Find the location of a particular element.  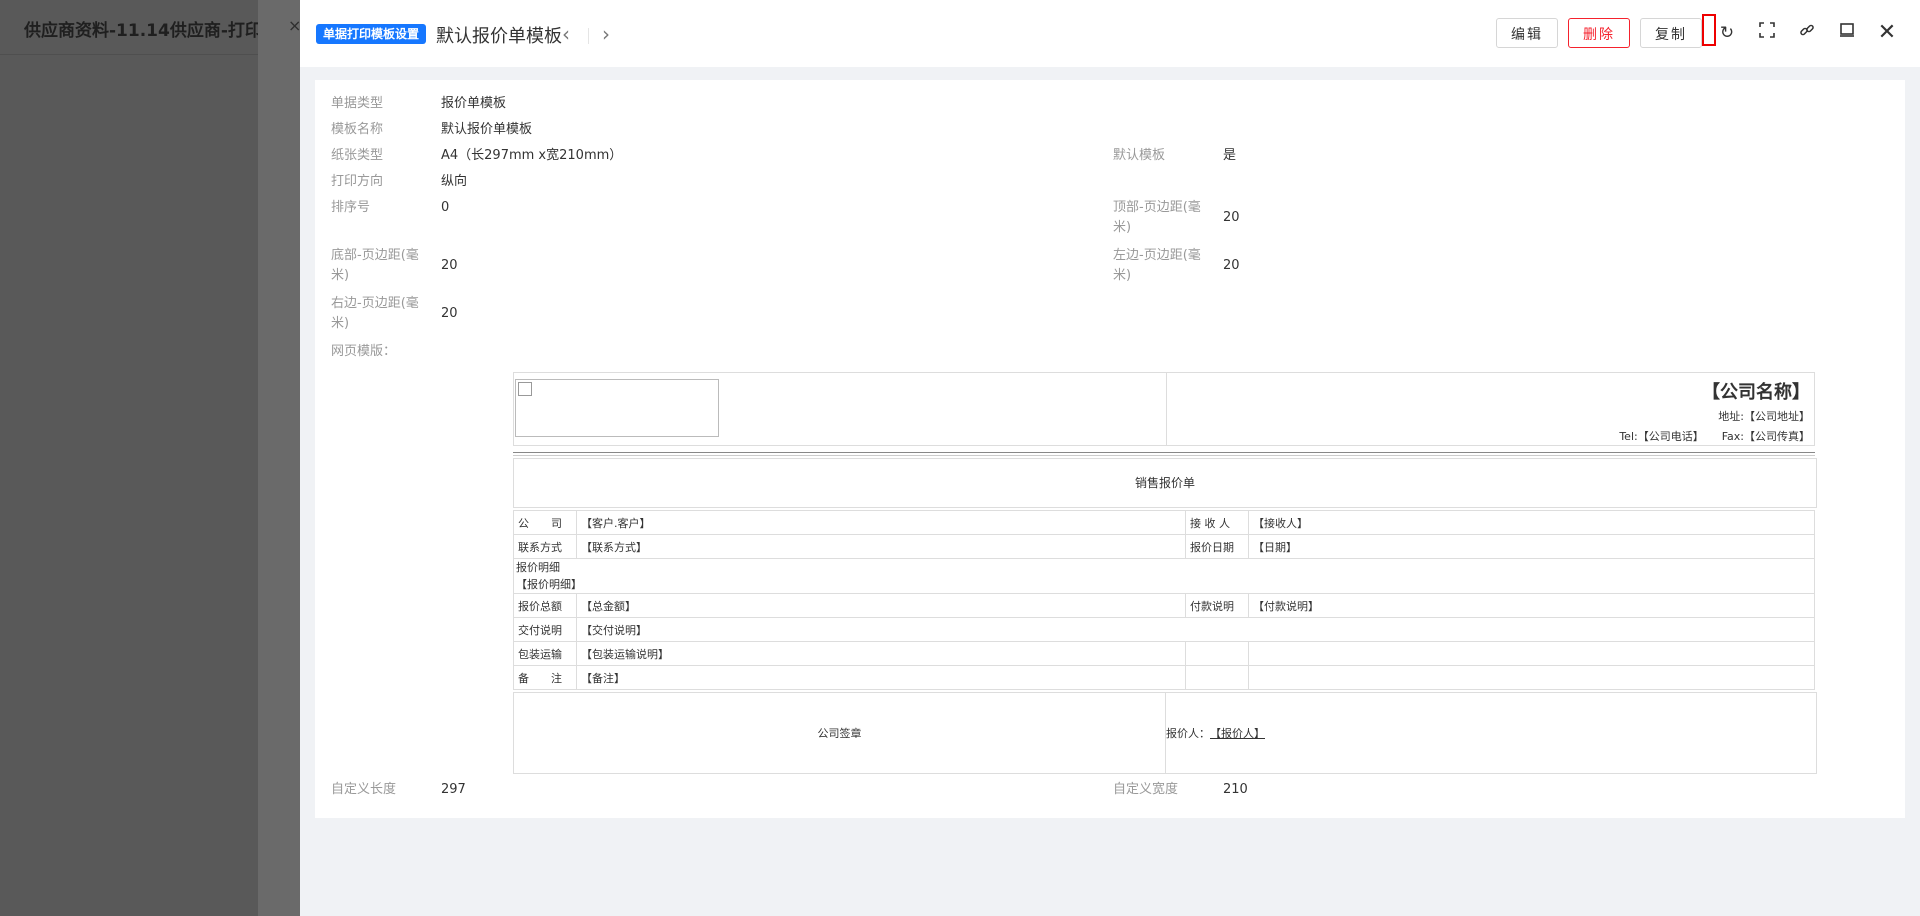

chevron-left-icon: ‹ is located at coordinates (566, 34).